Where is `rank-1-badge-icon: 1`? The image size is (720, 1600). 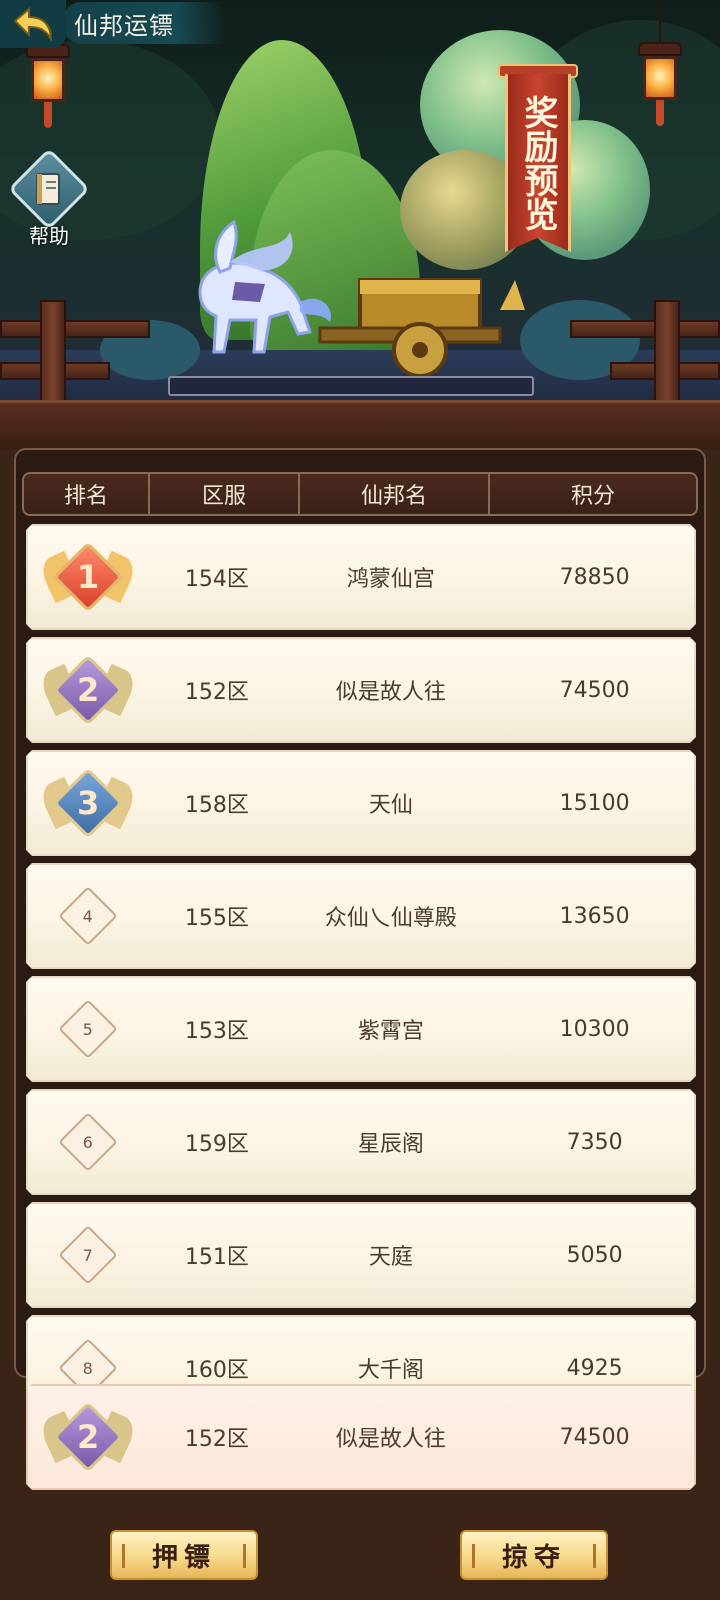 rank-1-badge-icon: 1 is located at coordinates (88, 577).